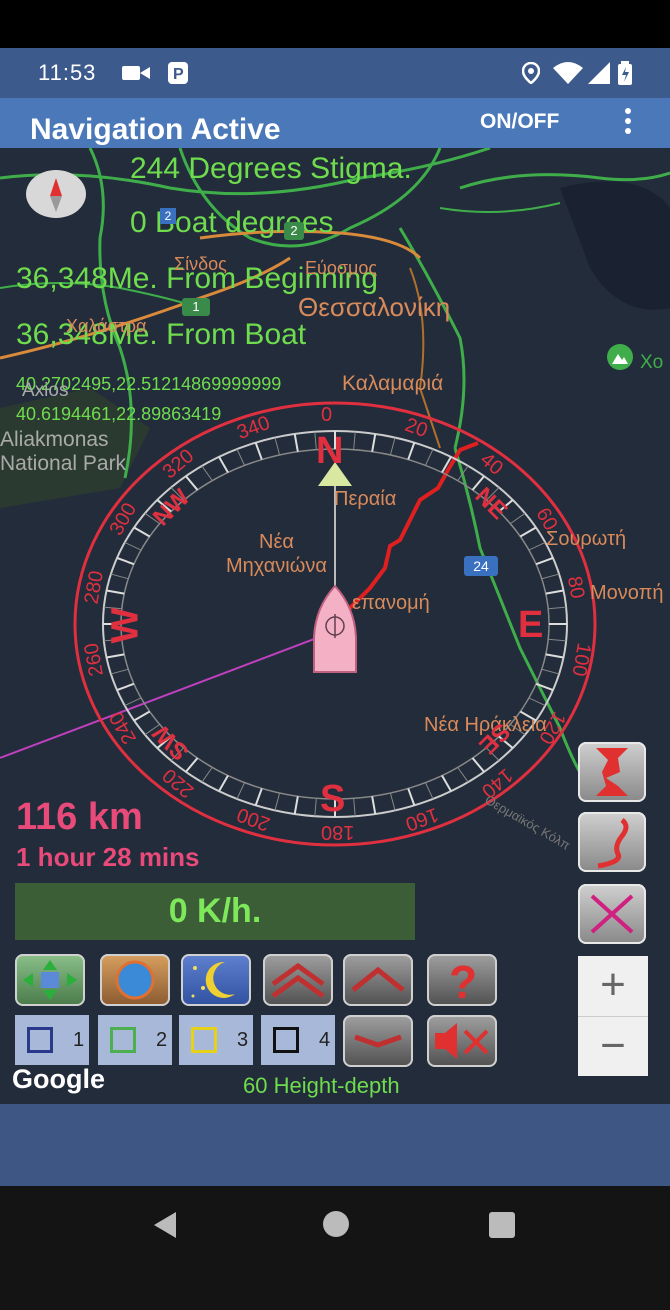 This screenshot has height=1310, width=670. I want to click on parking-icon: P, so click(178, 75).